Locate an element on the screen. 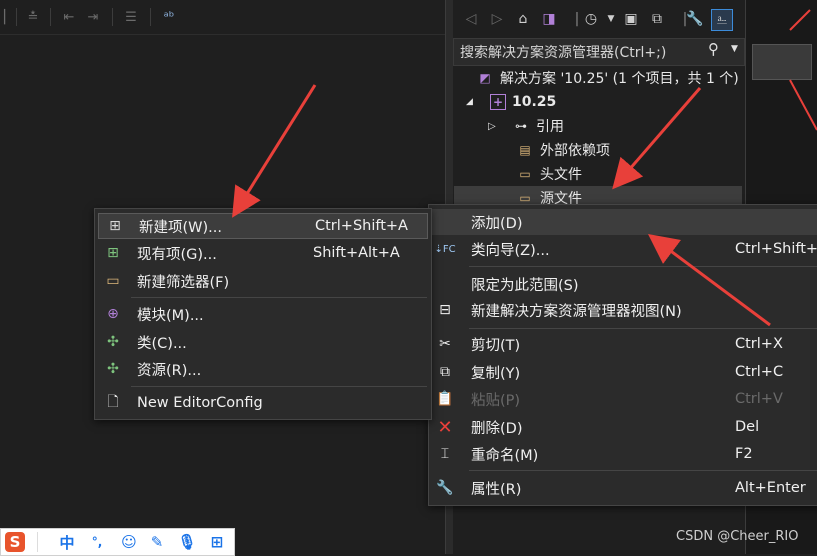 The height and width of the screenshot is (556, 817). csdn-watermark: CSDN @Cheer_RIO is located at coordinates (737, 536).